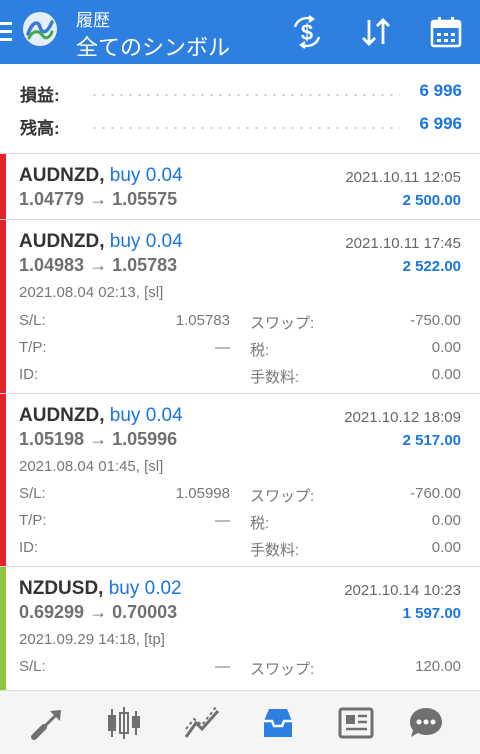  Describe the element at coordinates (435, 493) in the screenshot. I see `swap-value: -760.00` at that location.